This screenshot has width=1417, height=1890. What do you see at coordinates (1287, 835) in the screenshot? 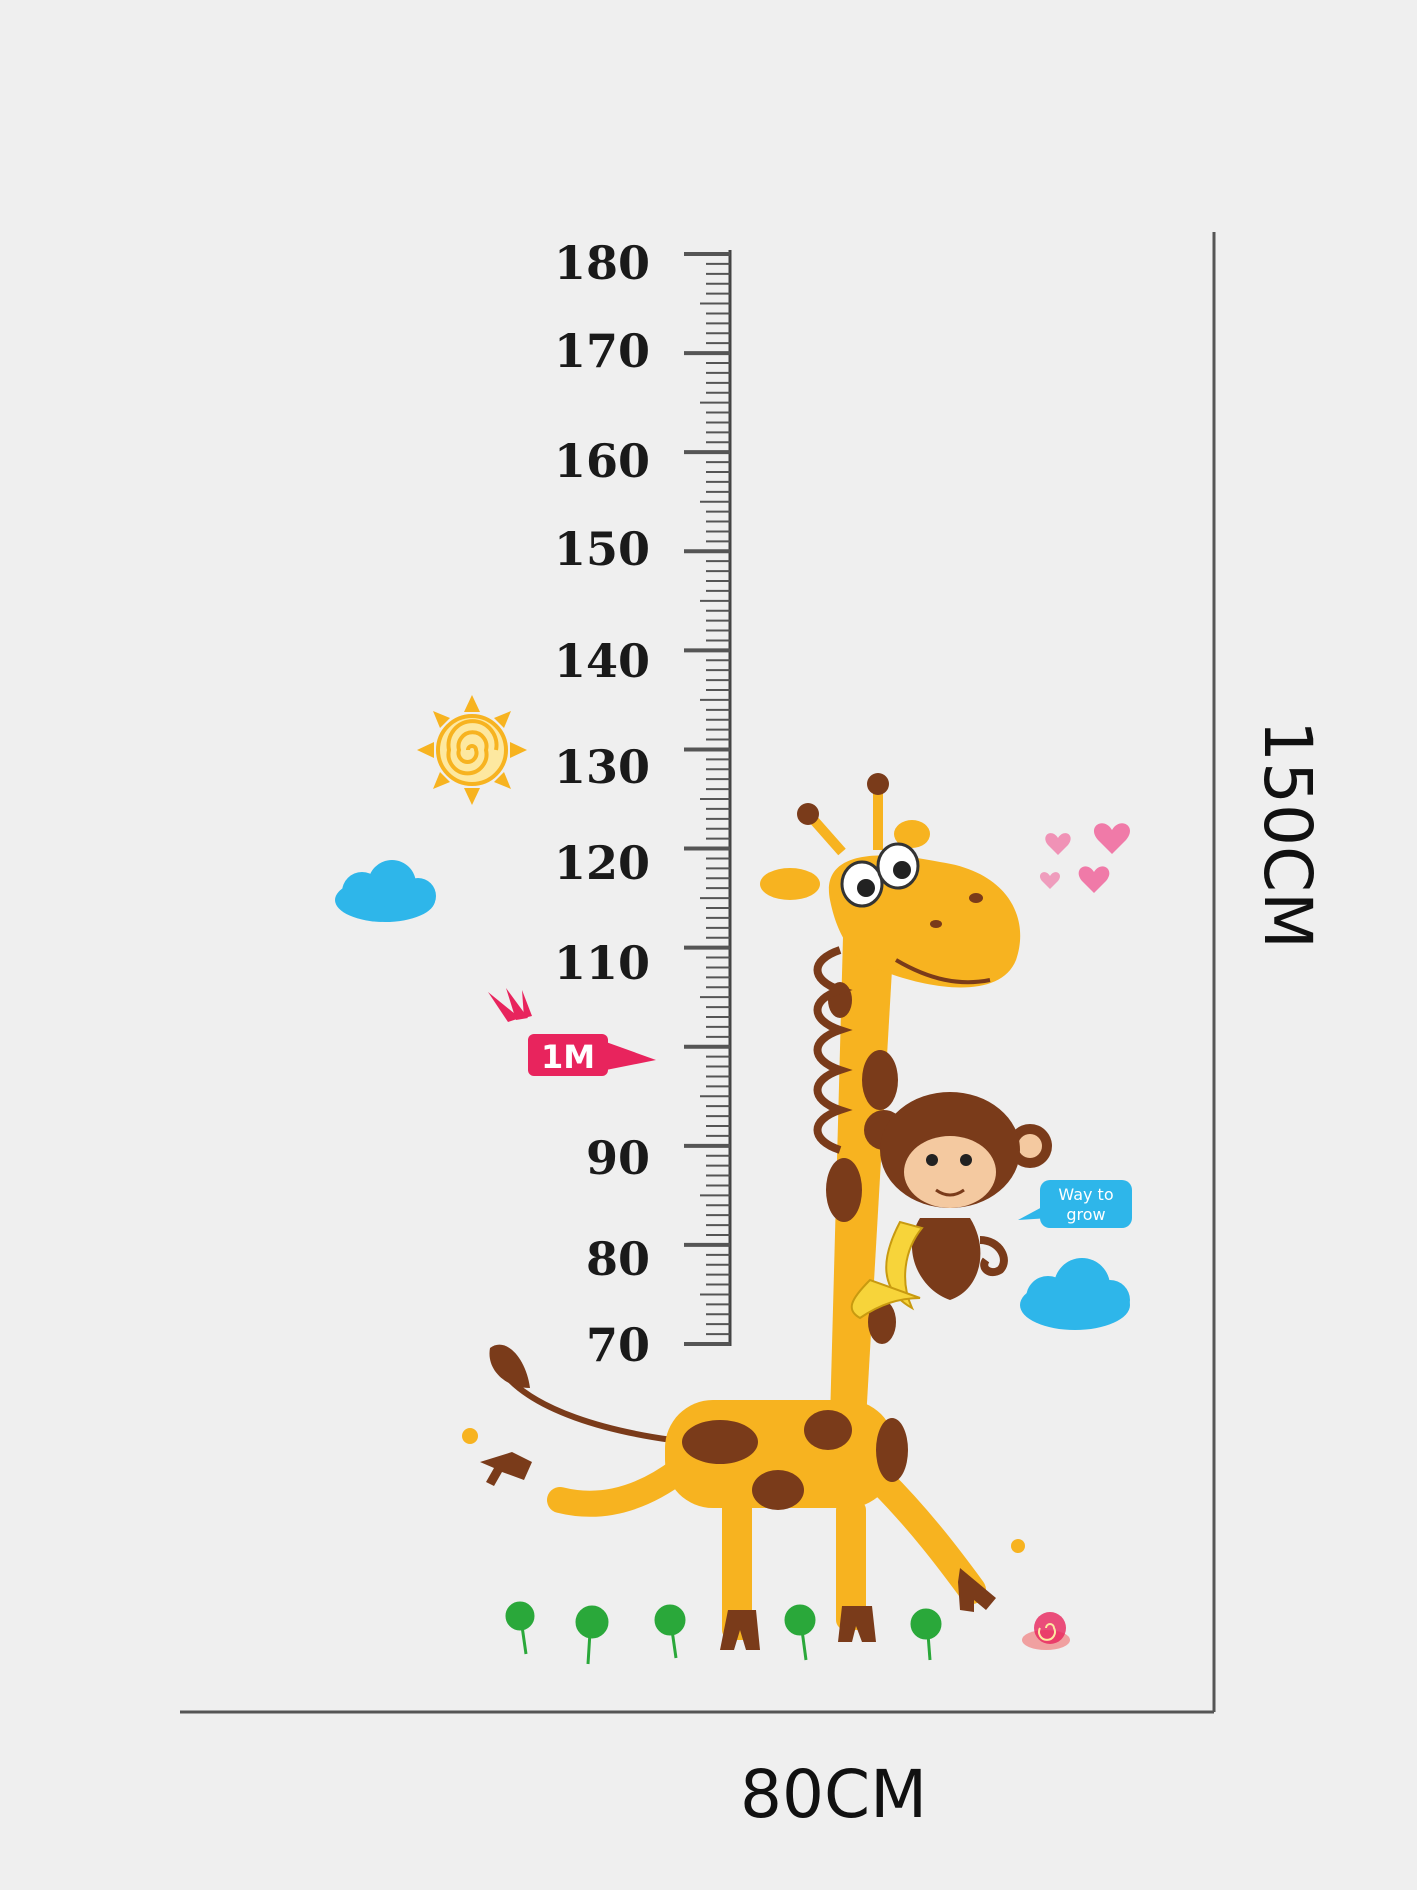
I see `height-dimension-label: 150CM` at bounding box center [1287, 835].